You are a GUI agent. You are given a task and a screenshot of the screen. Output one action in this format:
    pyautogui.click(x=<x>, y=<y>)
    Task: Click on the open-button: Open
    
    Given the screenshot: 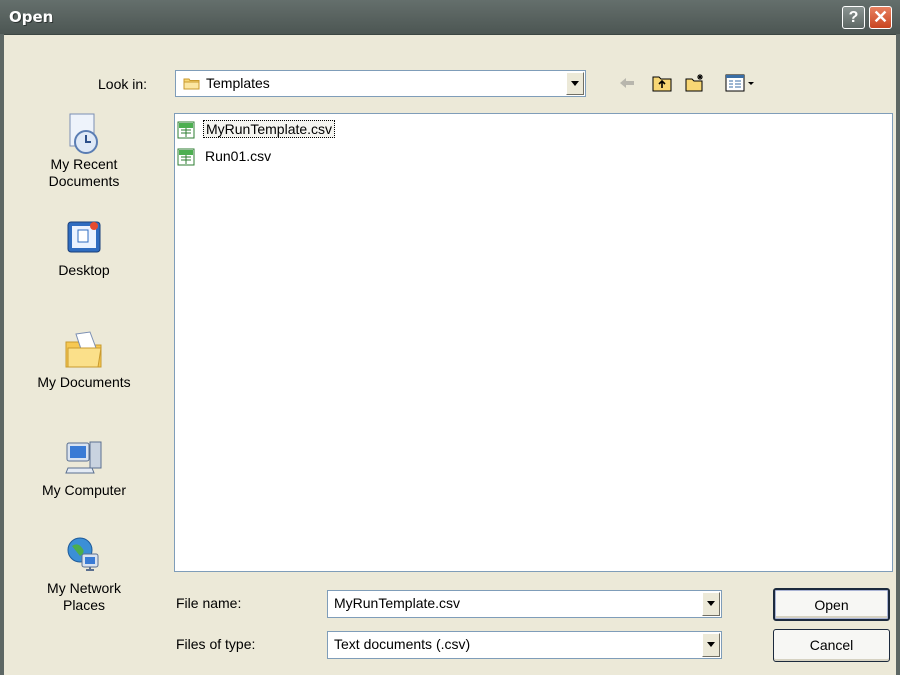 What is the action you would take?
    pyautogui.click(x=831, y=604)
    